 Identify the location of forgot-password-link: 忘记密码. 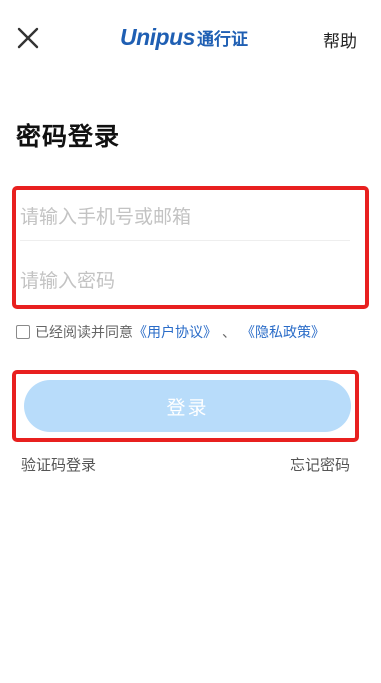
(320, 464).